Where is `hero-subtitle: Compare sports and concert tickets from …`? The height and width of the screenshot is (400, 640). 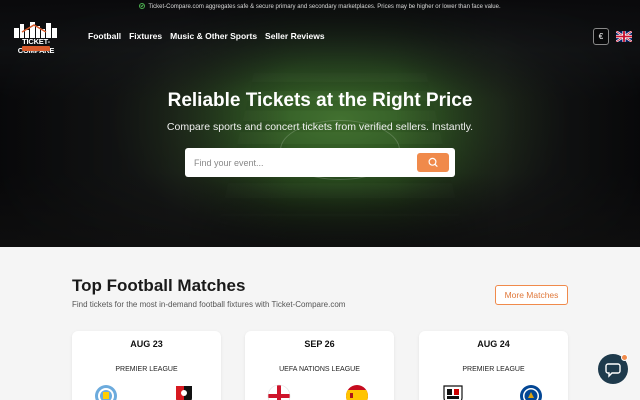
hero-subtitle: Compare sports and concert tickets from … is located at coordinates (320, 127).